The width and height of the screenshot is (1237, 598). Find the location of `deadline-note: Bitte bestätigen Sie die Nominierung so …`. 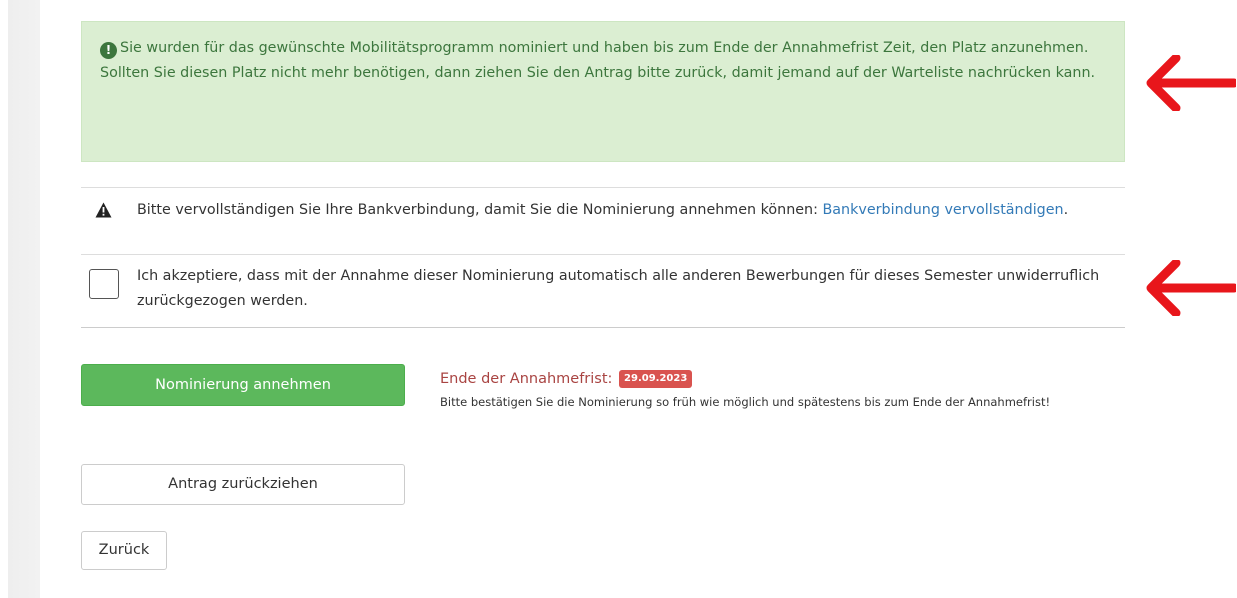

deadline-note: Bitte bestätigen Sie die Nominierung so … is located at coordinates (745, 402).